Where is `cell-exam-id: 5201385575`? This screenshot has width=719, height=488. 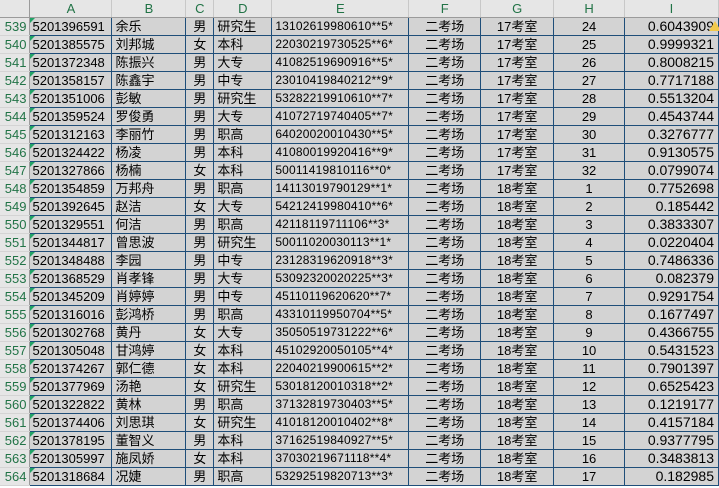
cell-exam-id: 5201385575 is located at coordinates (71, 44).